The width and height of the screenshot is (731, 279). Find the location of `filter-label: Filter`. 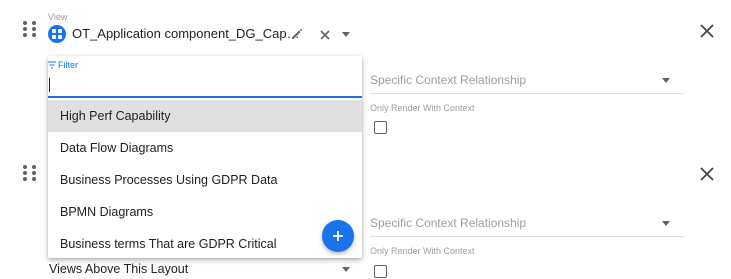

filter-label: Filter is located at coordinates (63, 65).